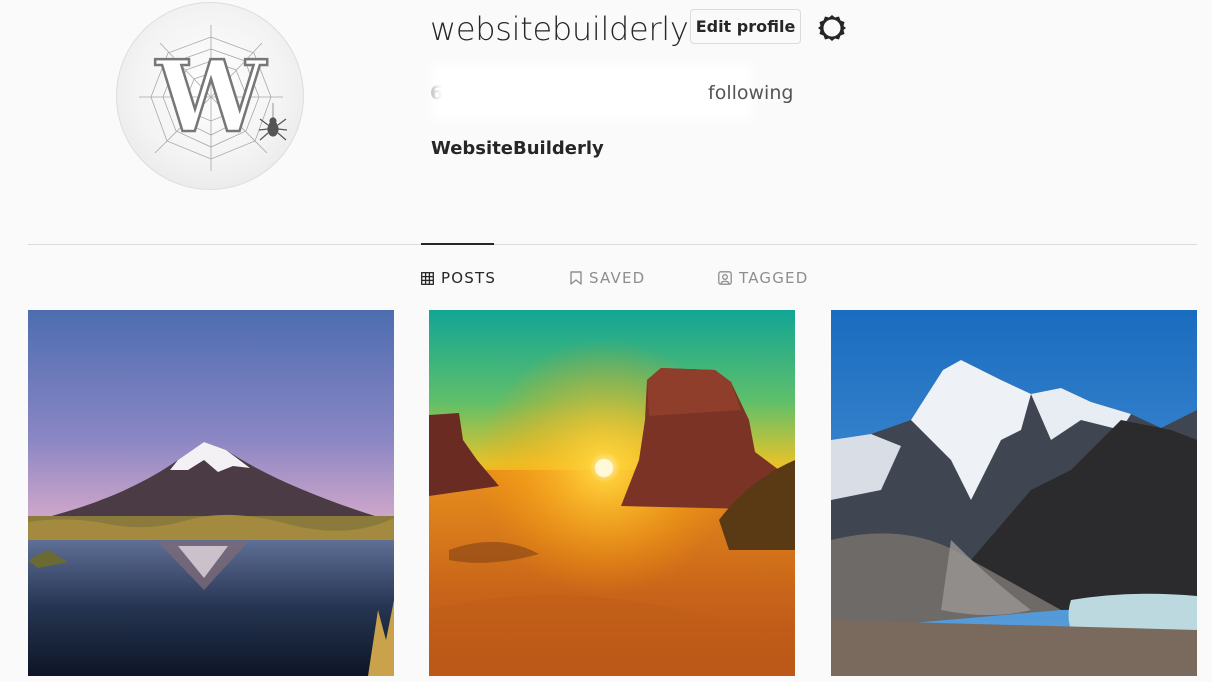 This screenshot has height=682, width=1212. Describe the element at coordinates (469, 278) in the screenshot. I see `tab-posts-label: POSTS` at that location.